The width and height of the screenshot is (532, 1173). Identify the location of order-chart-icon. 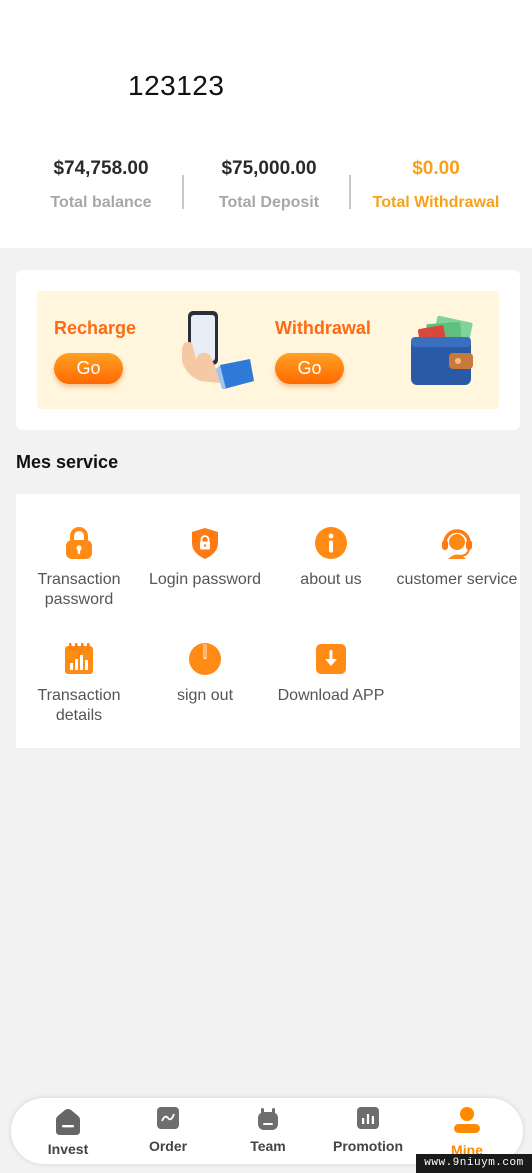
(168, 1118).